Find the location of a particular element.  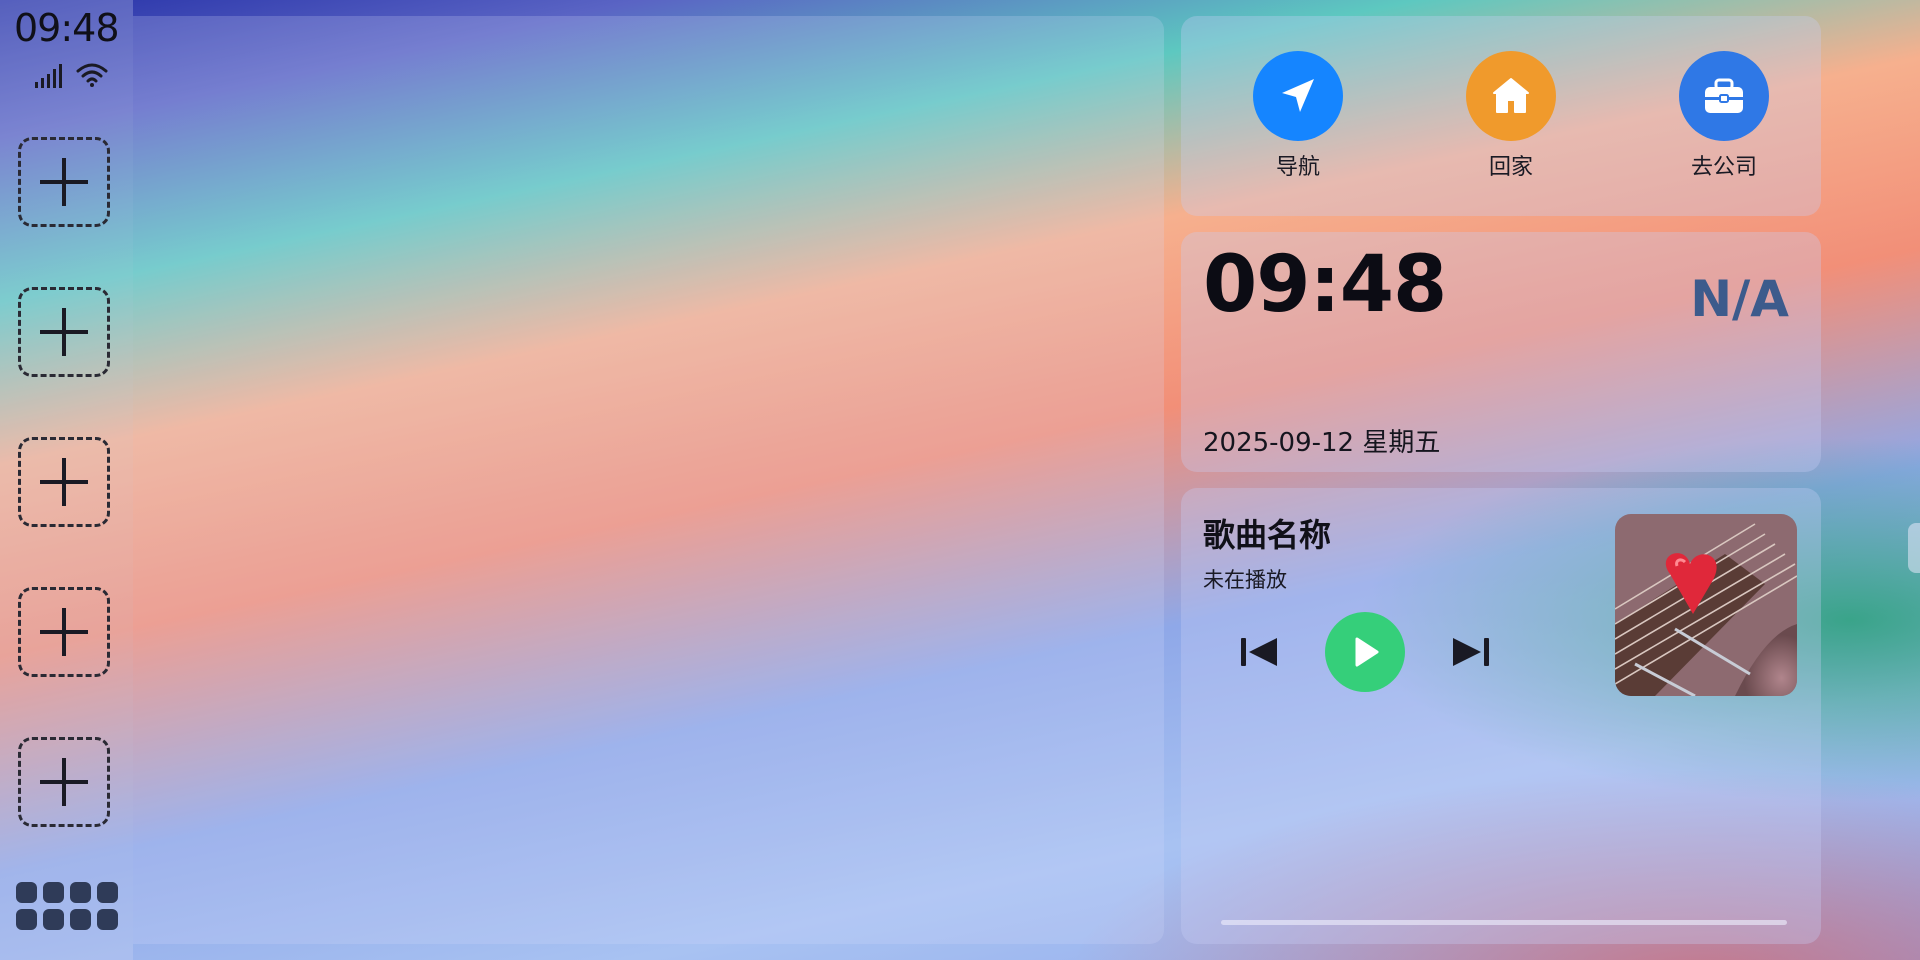

play-icon is located at coordinates (1367, 652).